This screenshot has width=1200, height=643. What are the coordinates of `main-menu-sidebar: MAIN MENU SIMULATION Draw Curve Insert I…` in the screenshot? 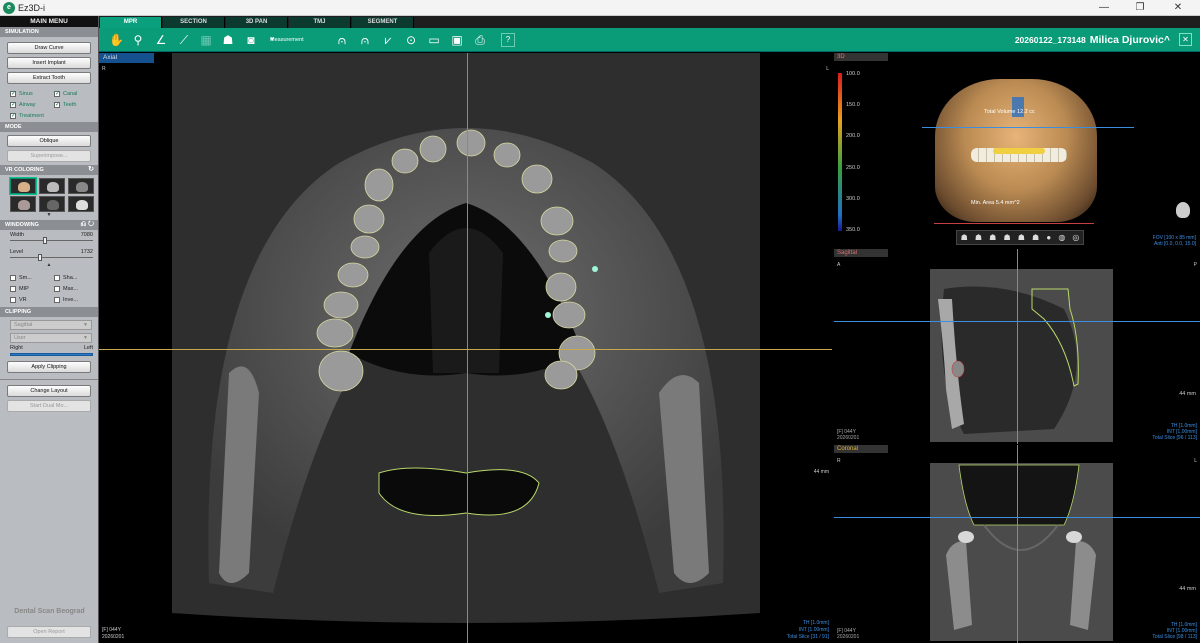 It's located at (49, 329).